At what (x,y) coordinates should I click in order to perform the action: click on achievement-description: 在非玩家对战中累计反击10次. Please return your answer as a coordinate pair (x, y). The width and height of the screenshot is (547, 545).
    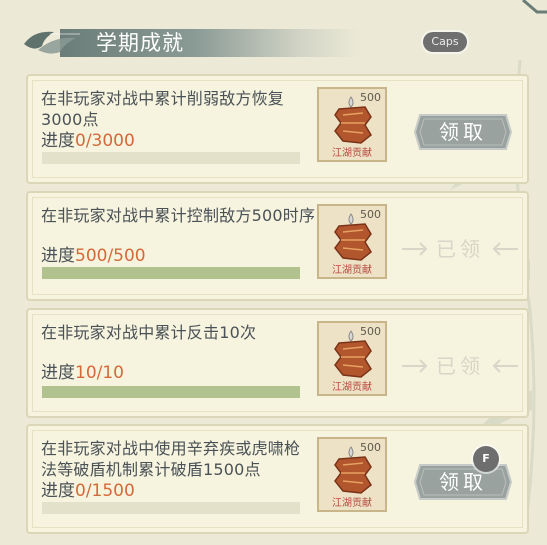
    Looking at the image, I should click on (149, 332).